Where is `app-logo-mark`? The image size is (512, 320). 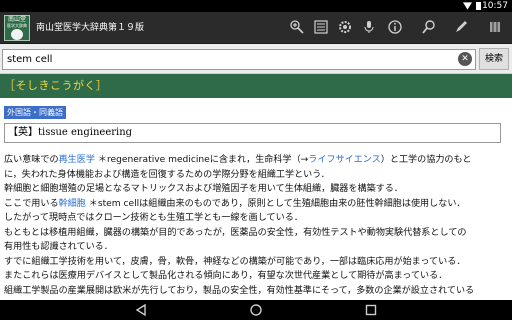
app-logo-mark is located at coordinates (17, 34).